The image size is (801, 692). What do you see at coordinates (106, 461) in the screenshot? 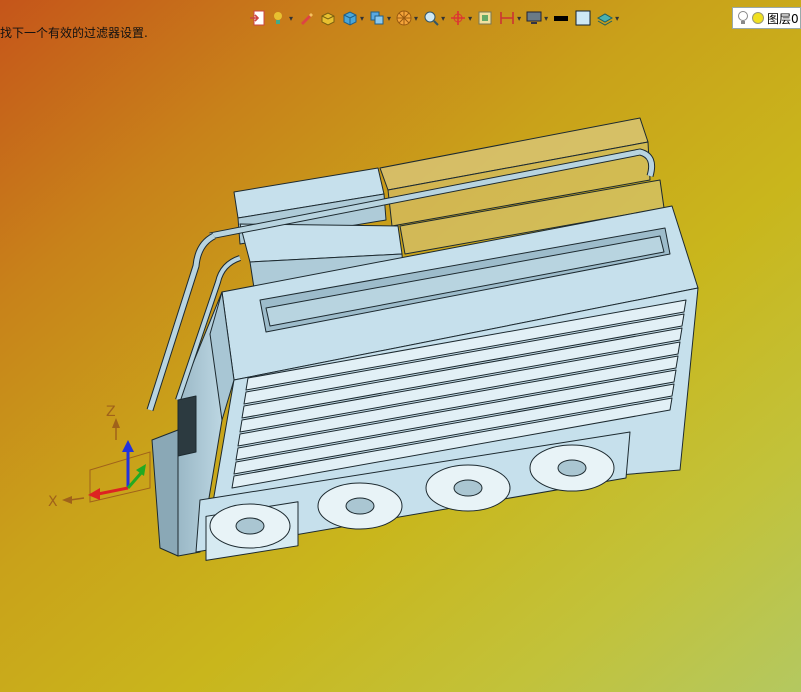
I see `wcs-triad` at bounding box center [106, 461].